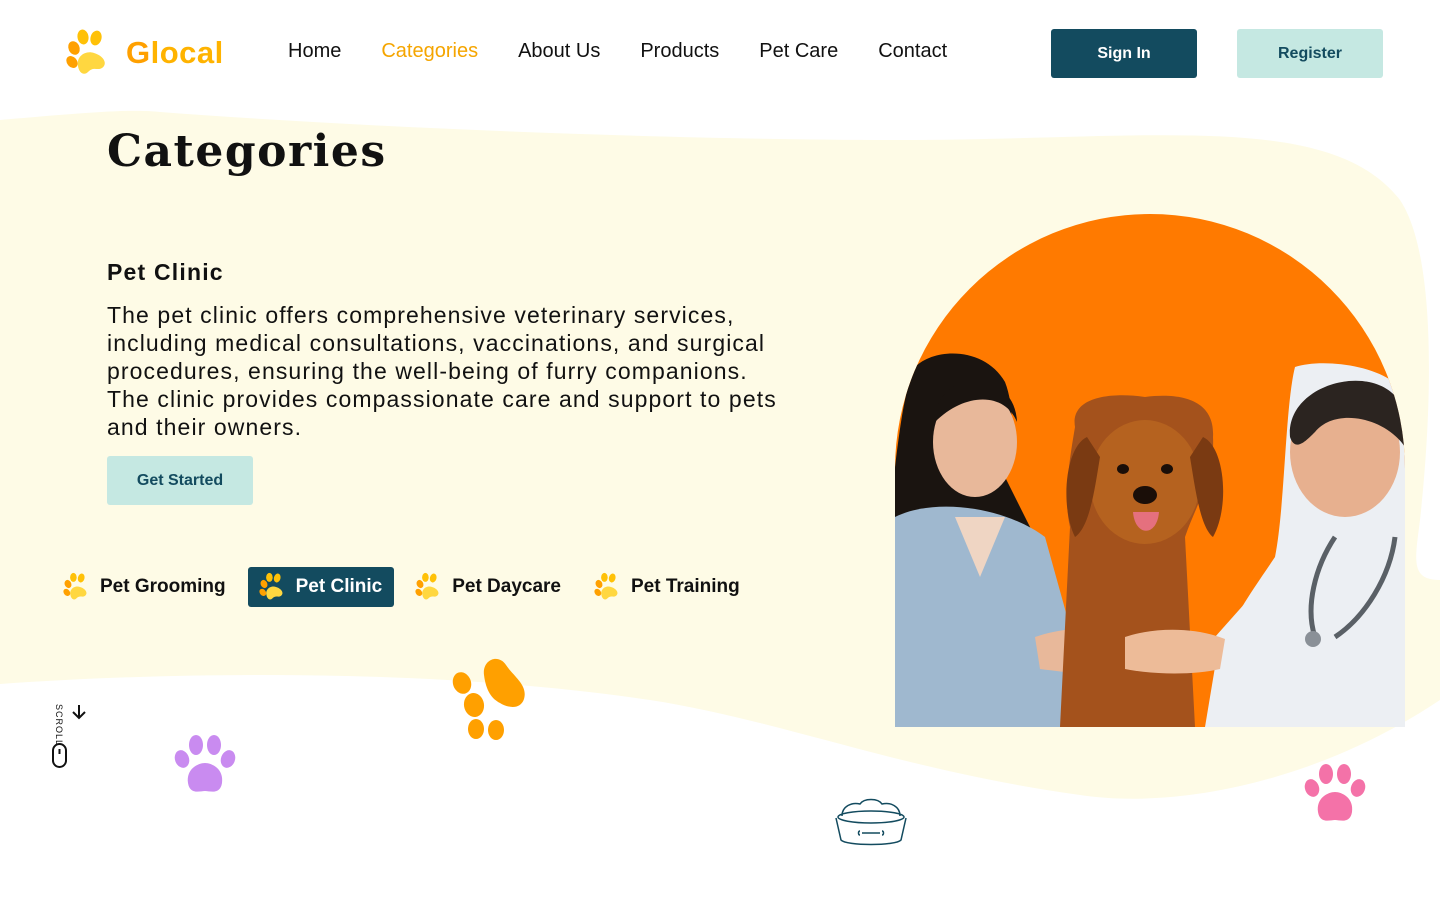 The width and height of the screenshot is (1440, 900). I want to click on nav-item-contact: Contact, so click(912, 51).